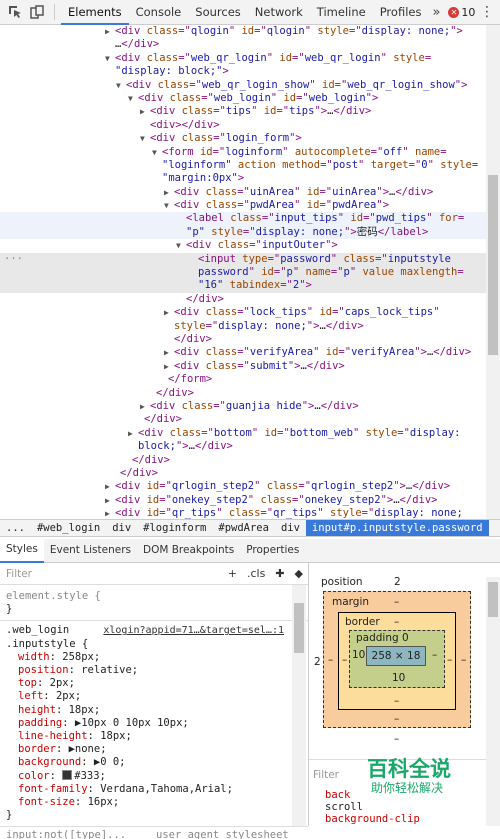  I want to click on css-property-row: border: ▶none;, so click(157, 749).